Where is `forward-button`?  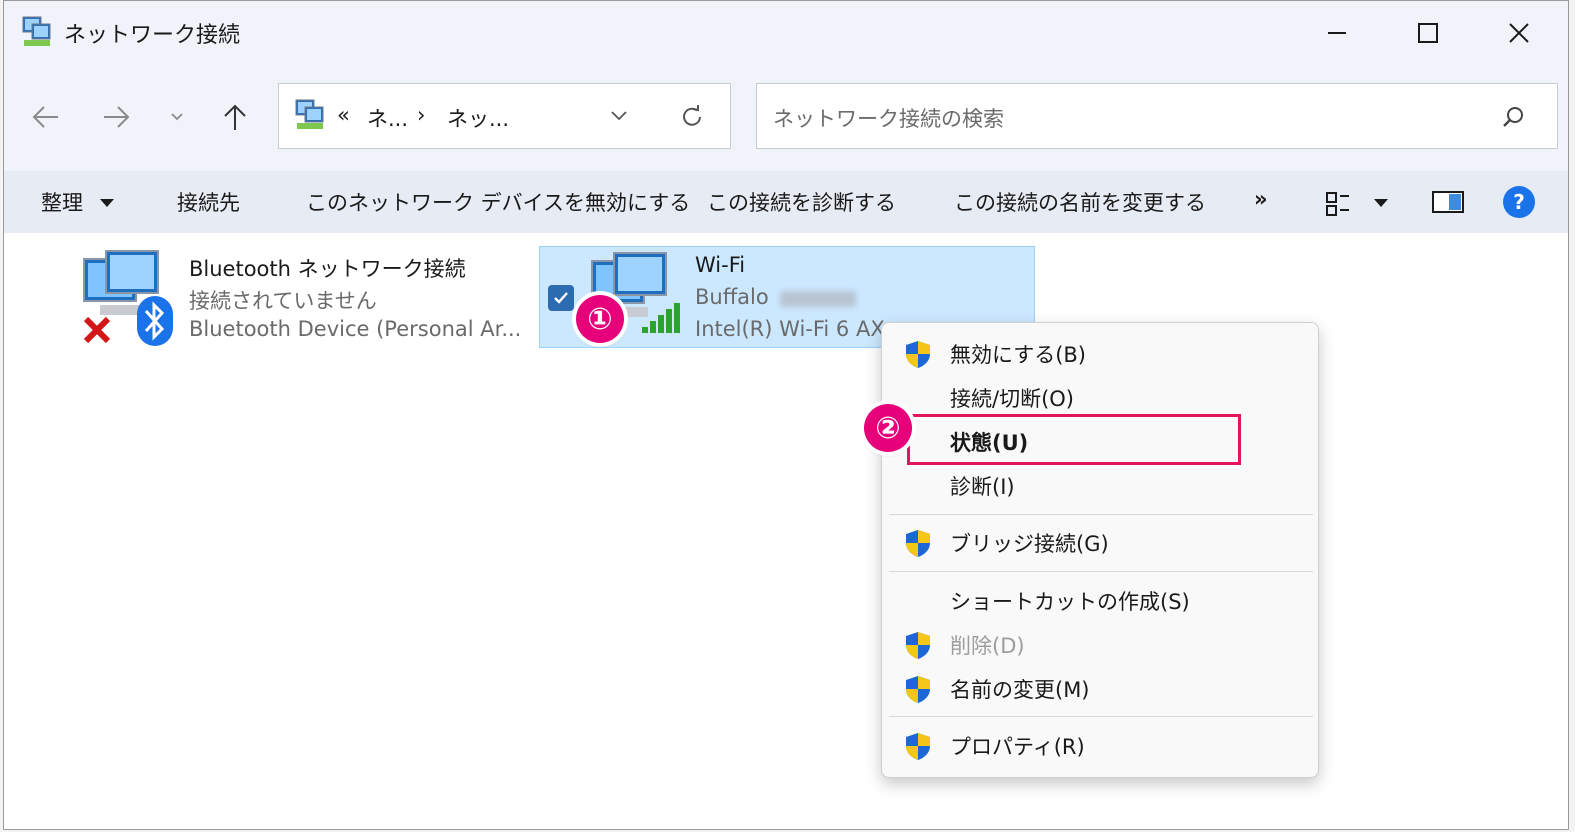 forward-button is located at coordinates (116, 117).